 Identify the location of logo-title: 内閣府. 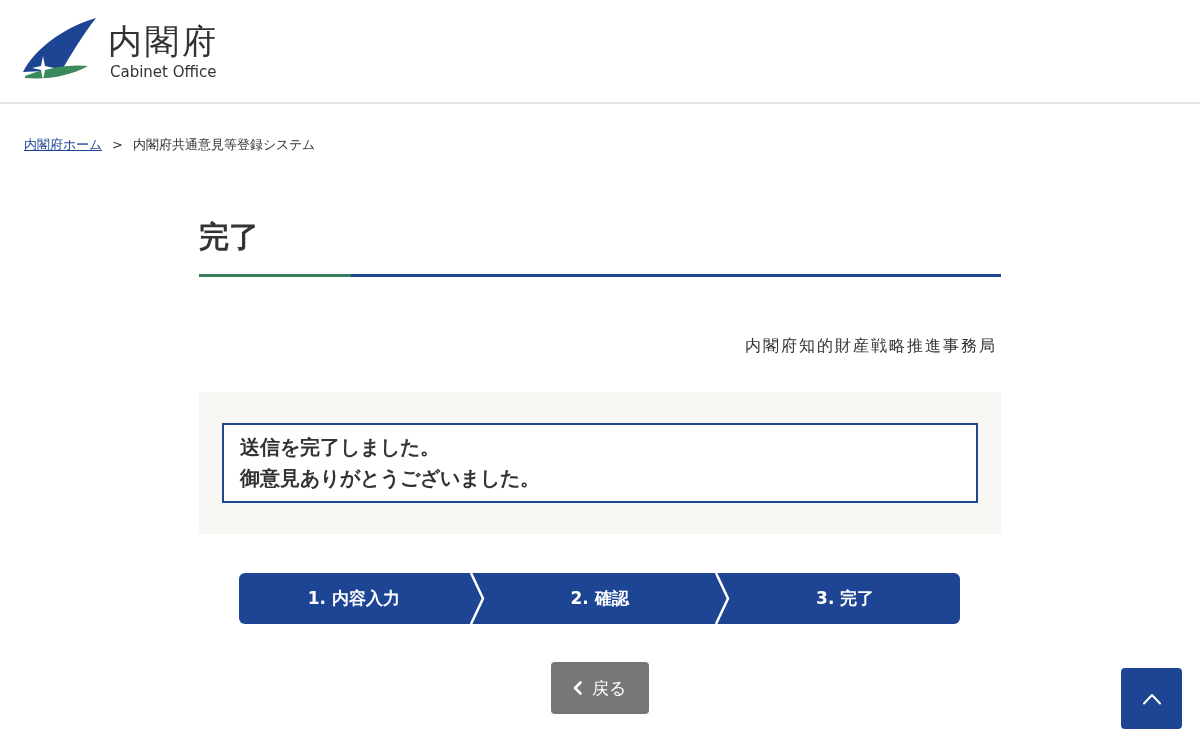
(163, 41).